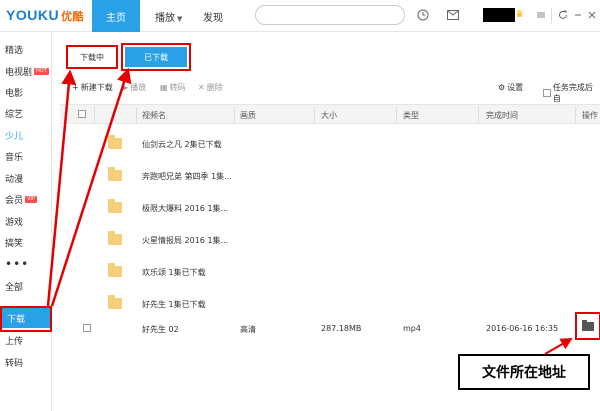 This screenshot has width=600, height=411. I want to click on after-complete-toggle: 任务完成后自, so click(571, 93).